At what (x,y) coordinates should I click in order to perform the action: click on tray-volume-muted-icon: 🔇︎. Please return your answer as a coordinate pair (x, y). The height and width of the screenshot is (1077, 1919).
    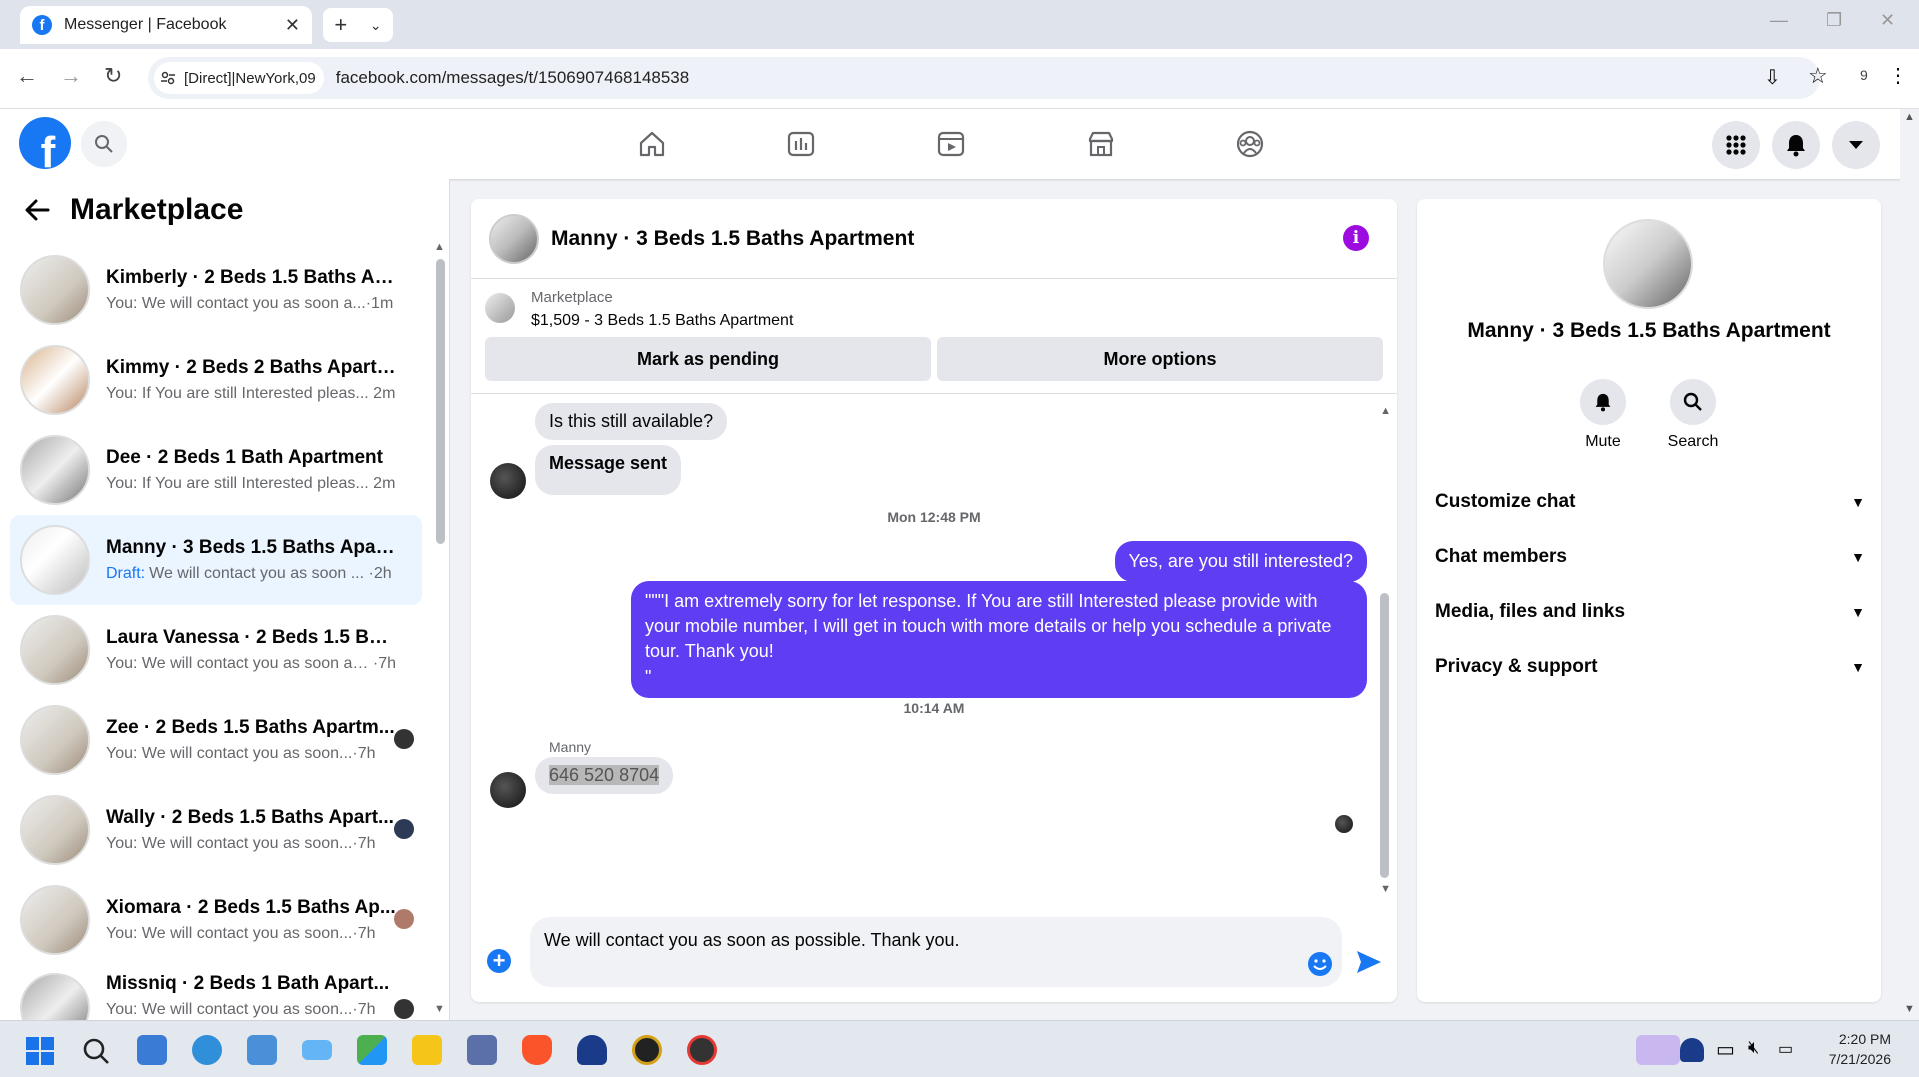
    Looking at the image, I should click on (1753, 1047).